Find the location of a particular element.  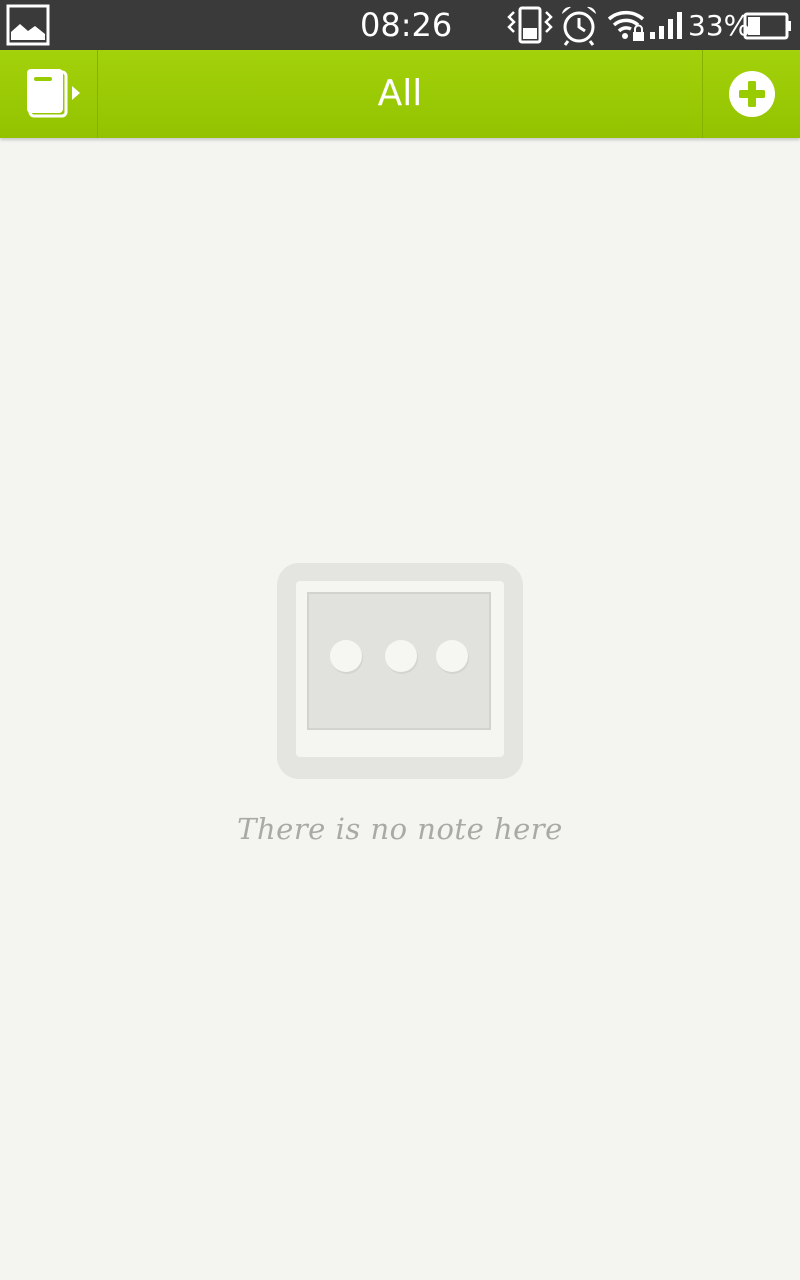

wifi-lock-icon is located at coordinates (626, 26).